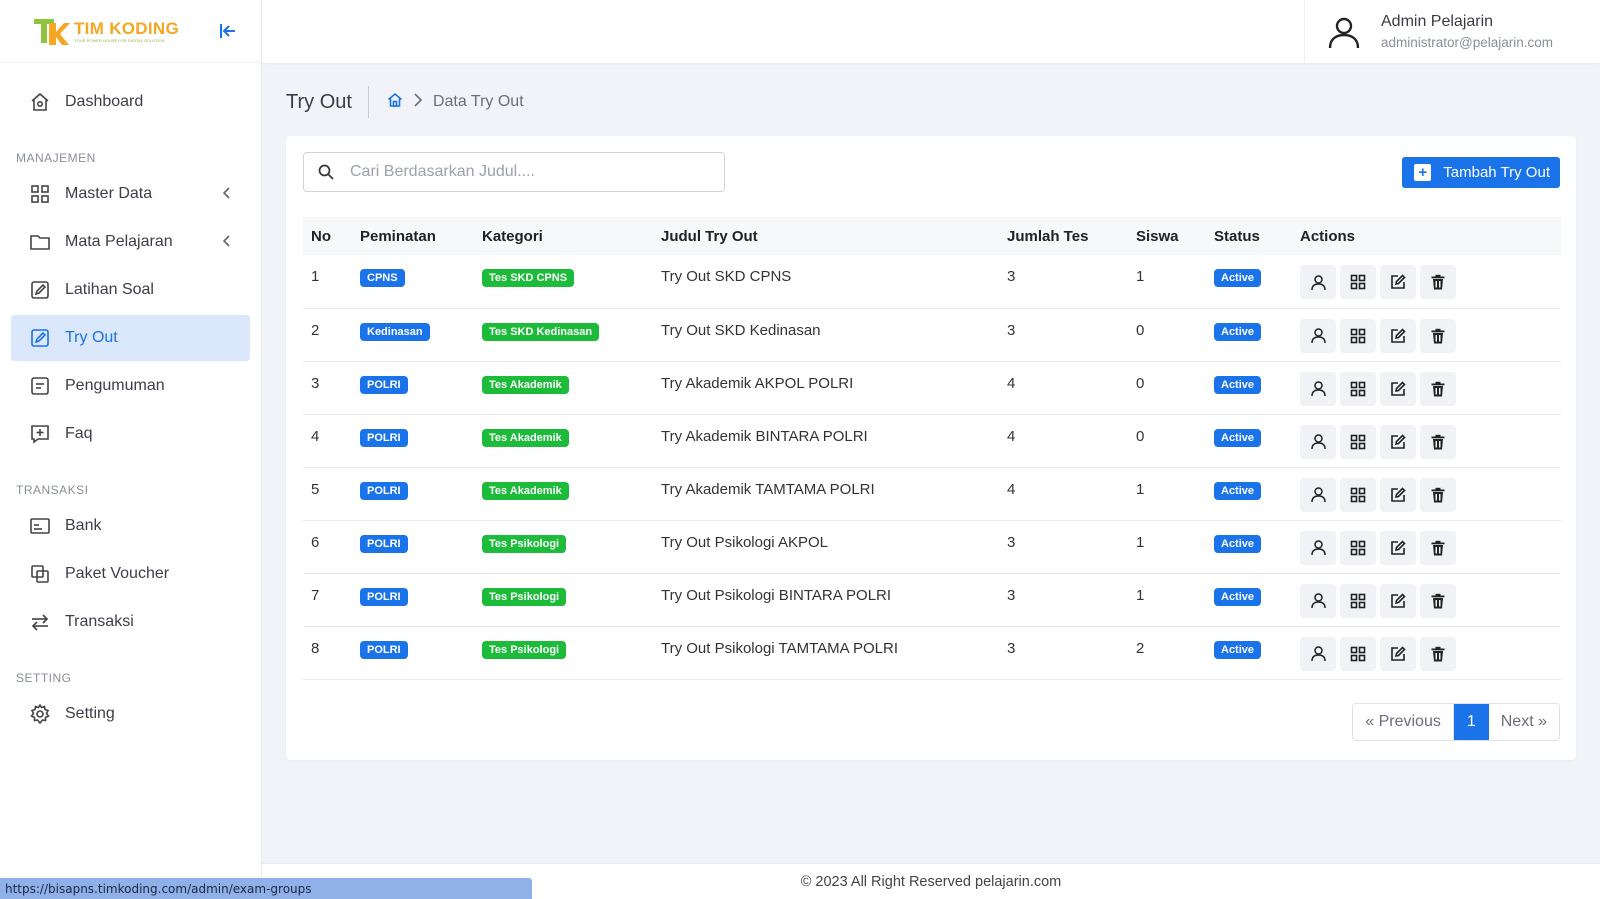 The height and width of the screenshot is (899, 1600). What do you see at coordinates (327, 102) in the screenshot?
I see `page-title: Try Out` at bounding box center [327, 102].